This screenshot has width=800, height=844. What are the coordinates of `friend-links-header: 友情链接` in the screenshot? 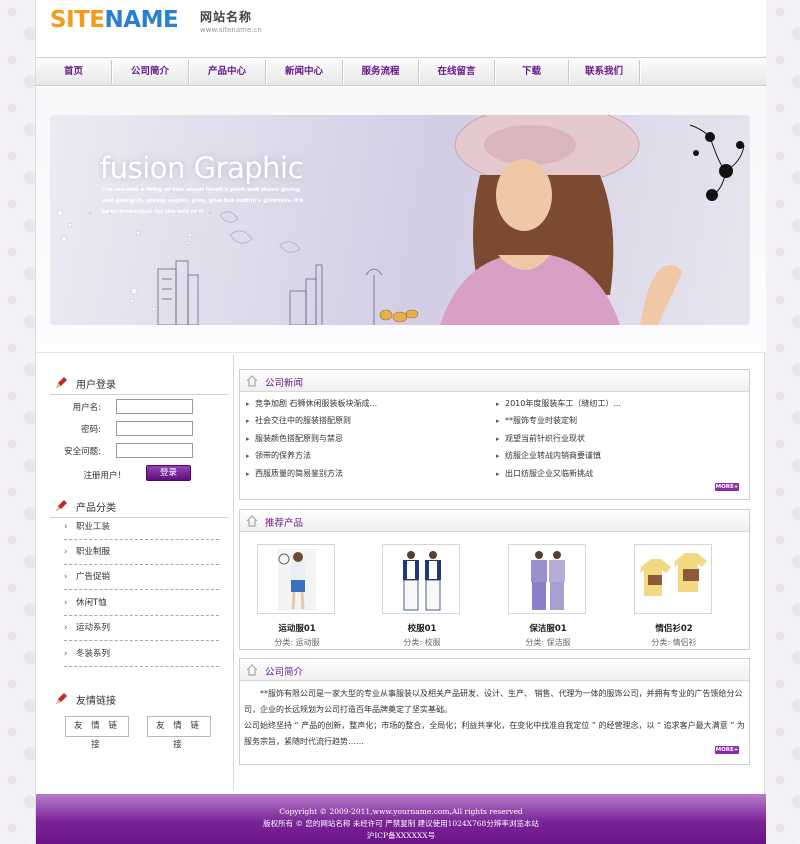 It's located at (139, 699).